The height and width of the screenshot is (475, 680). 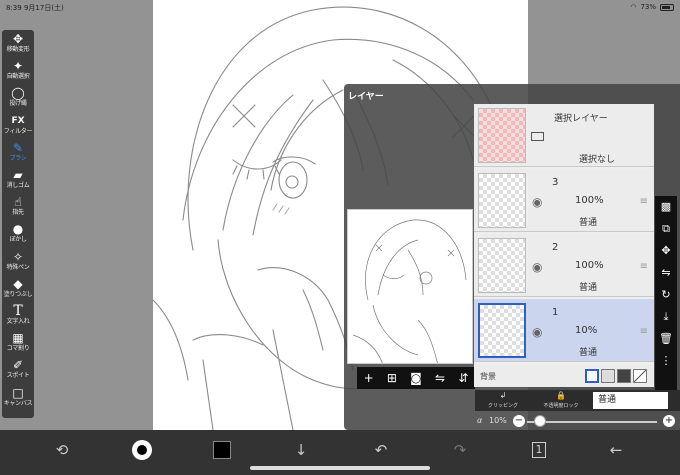 I want to click on tool-eyedropper: ✐ スポイト, so click(x=18, y=370).